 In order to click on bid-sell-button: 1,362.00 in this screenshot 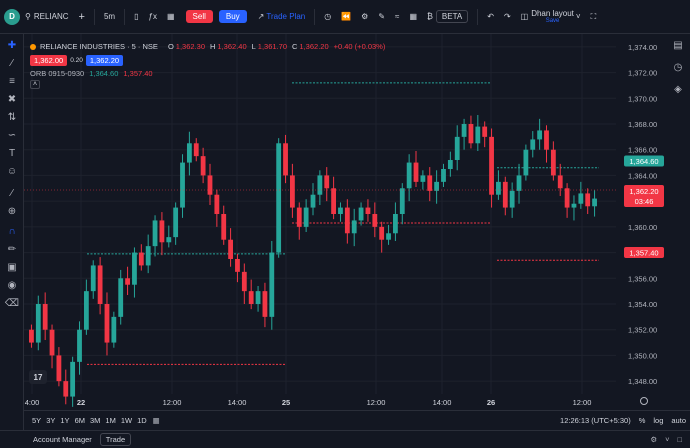, I will do `click(49, 60)`.